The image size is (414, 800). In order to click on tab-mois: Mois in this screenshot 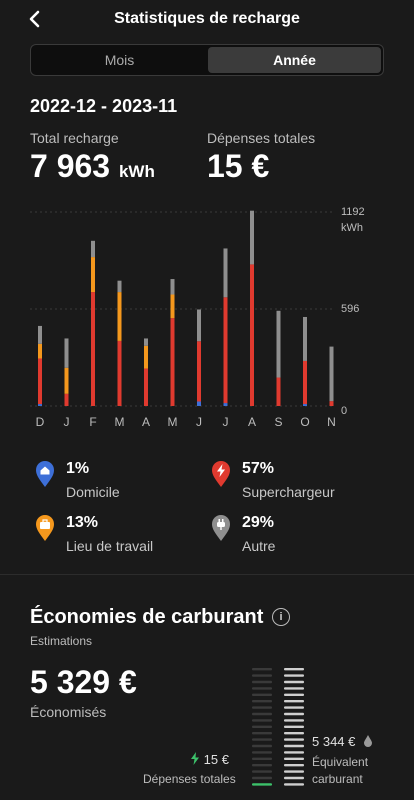, I will do `click(119, 60)`.